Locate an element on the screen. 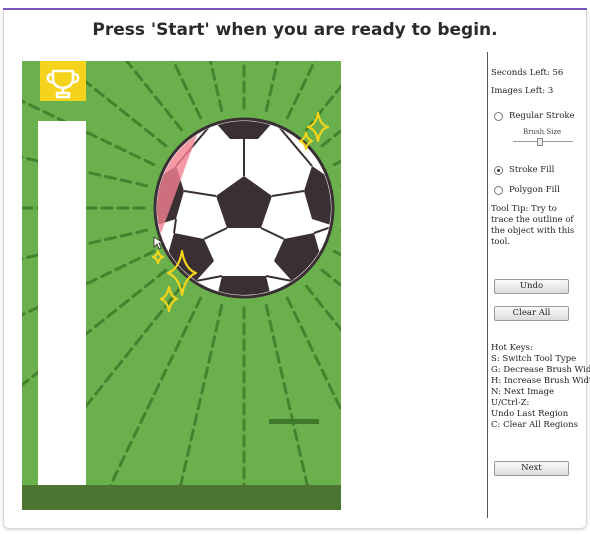 The width and height of the screenshot is (590, 534). slider-track is located at coordinates (543, 141).